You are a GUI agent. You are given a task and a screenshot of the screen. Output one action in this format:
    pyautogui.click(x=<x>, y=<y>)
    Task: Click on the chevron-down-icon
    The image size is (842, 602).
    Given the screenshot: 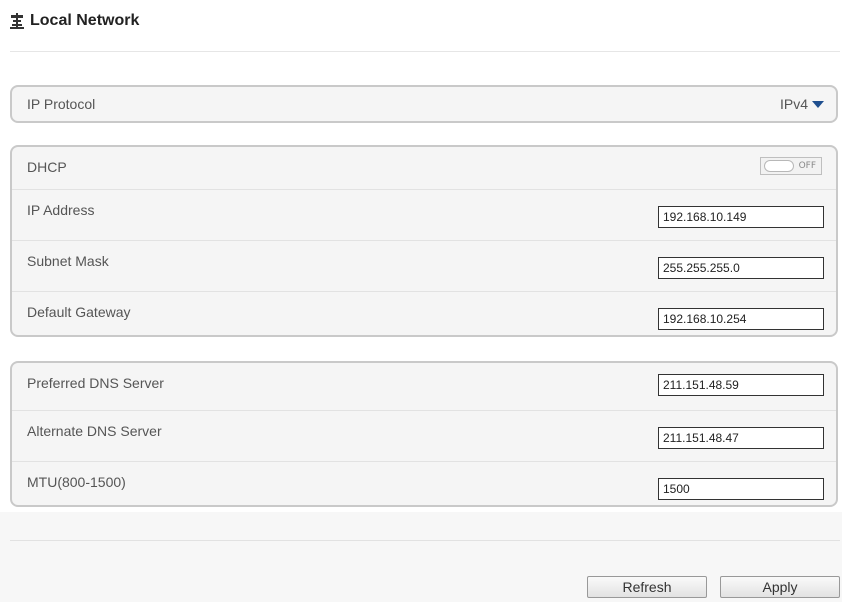 What is the action you would take?
    pyautogui.click(x=818, y=104)
    